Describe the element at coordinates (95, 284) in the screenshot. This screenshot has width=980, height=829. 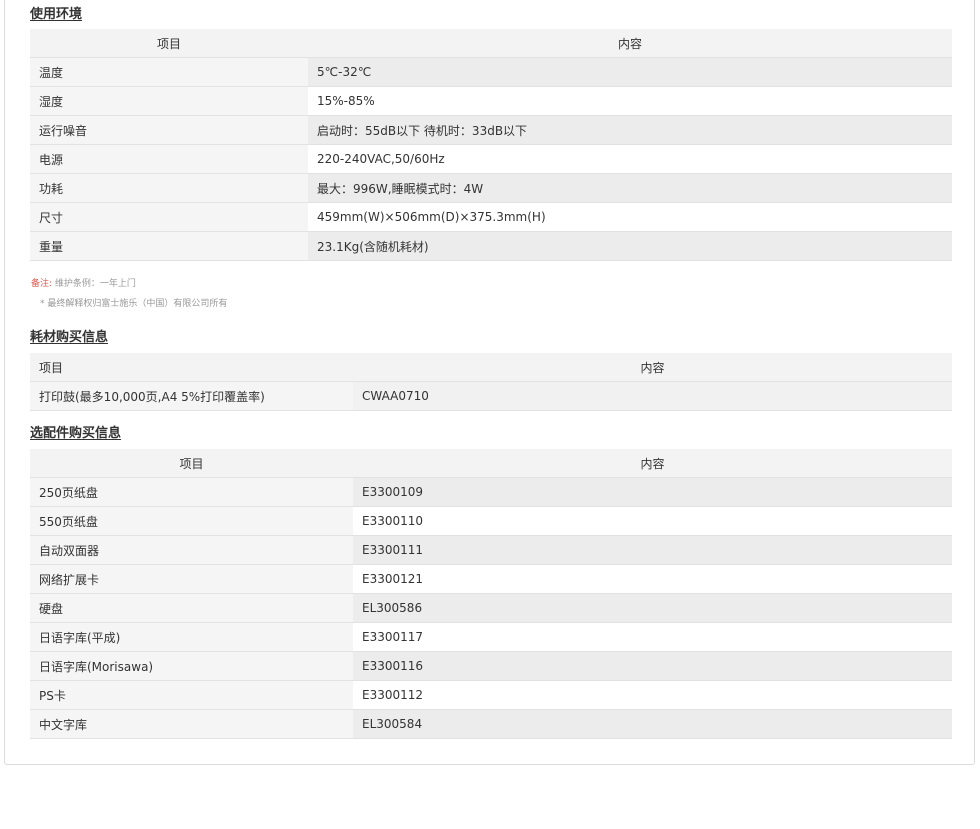
I see `remark-text: 维护条例：一年上门` at that location.